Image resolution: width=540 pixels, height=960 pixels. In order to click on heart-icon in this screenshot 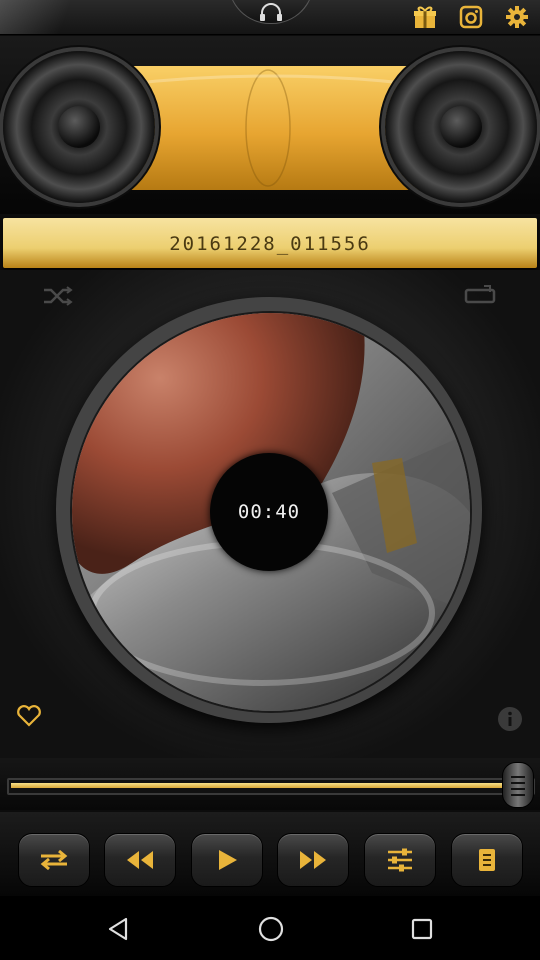, I will do `click(29, 716)`.